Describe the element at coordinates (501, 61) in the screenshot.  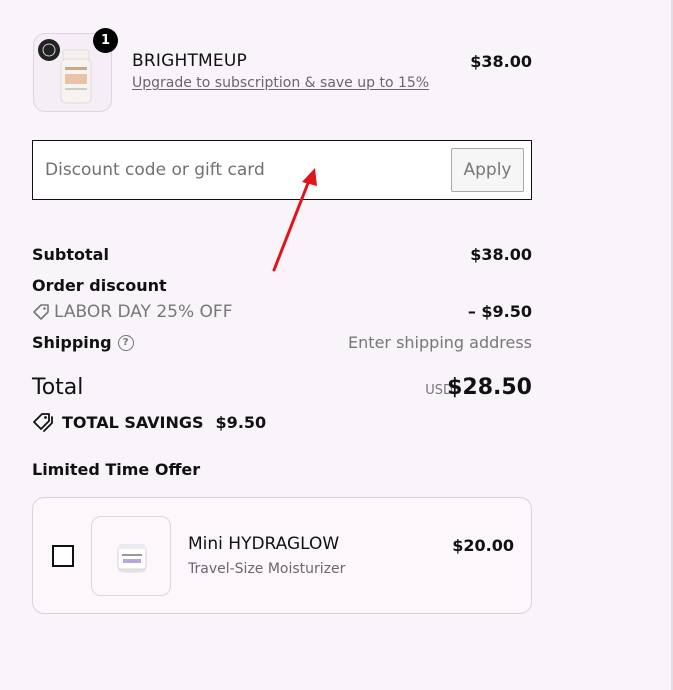
I see `product-price: $38.00` at that location.